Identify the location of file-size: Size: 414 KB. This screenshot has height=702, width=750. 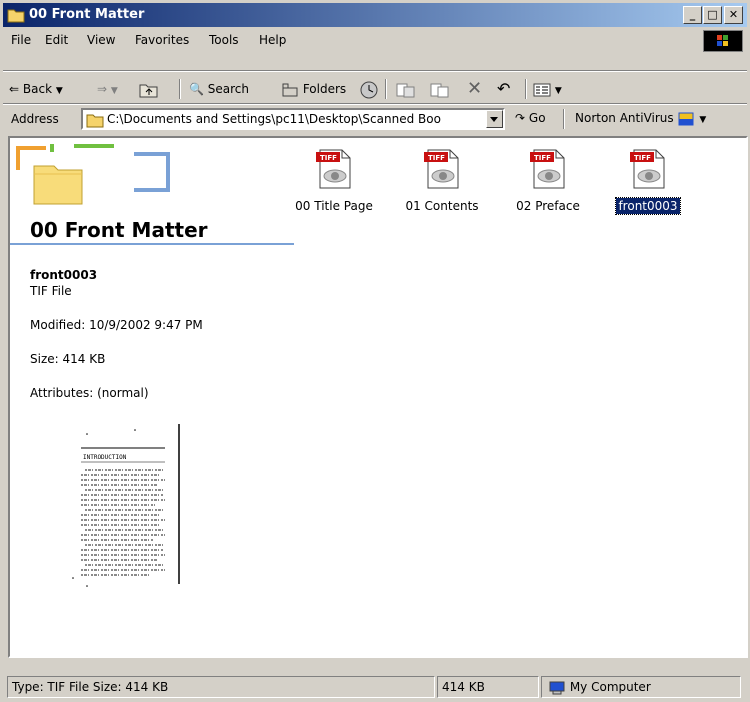
(68, 359).